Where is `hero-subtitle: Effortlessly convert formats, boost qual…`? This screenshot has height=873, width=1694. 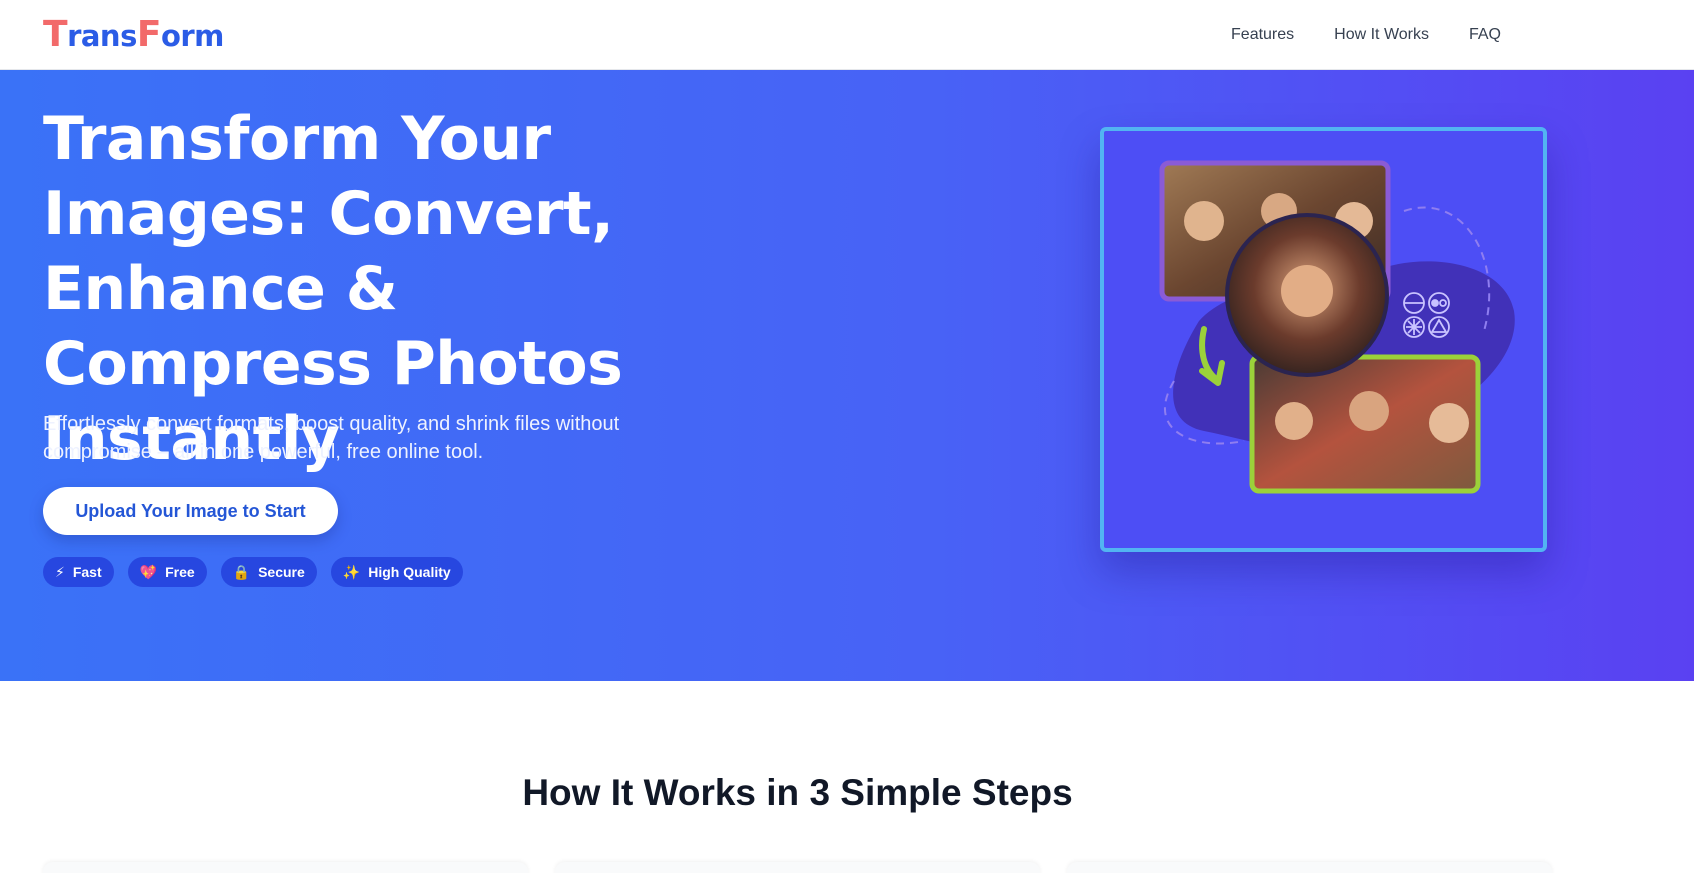
hero-subtitle: Effortlessly convert formats, boost qual… is located at coordinates (331, 438).